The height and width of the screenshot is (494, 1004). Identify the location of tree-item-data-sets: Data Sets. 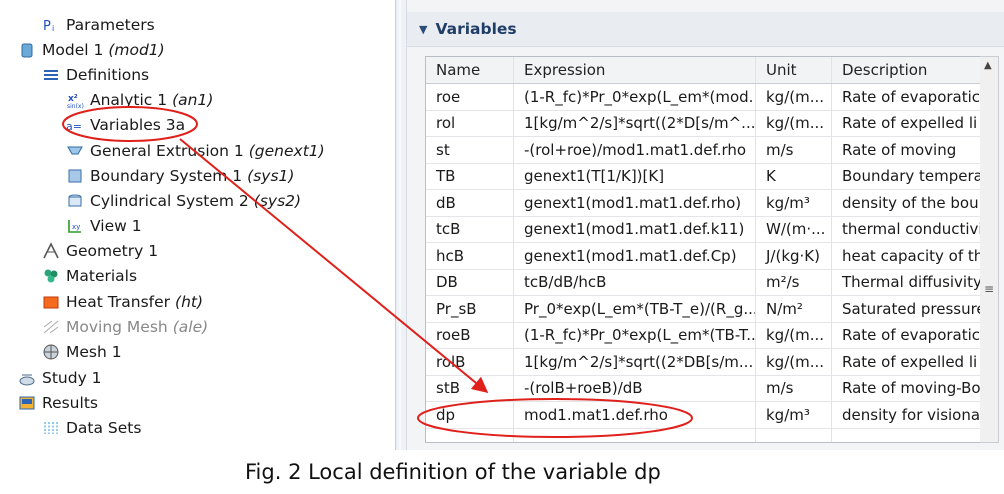
(91, 428).